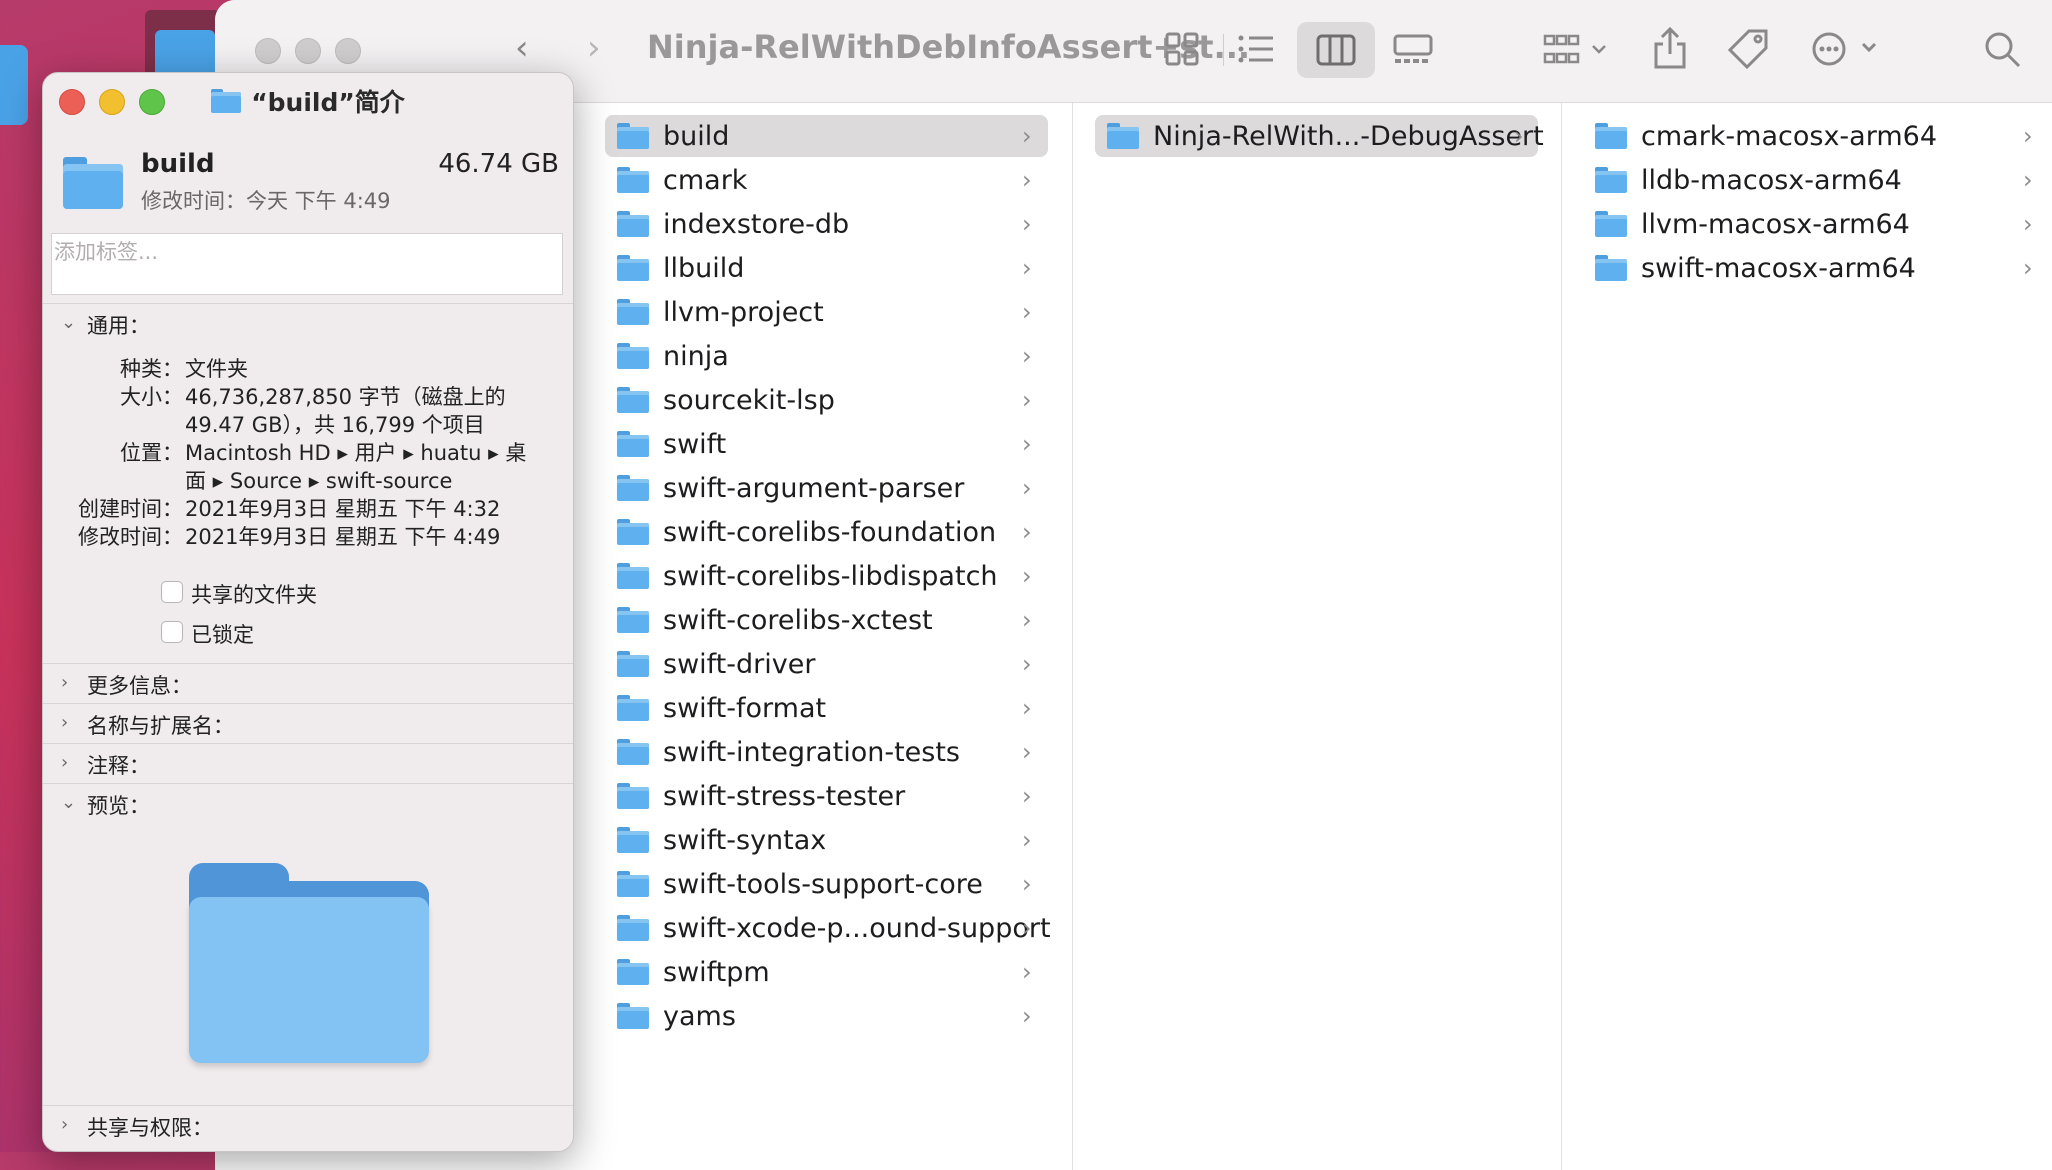 Image resolution: width=2052 pixels, height=1170 pixels. What do you see at coordinates (1578, 50) in the screenshot?
I see `group-icon` at bounding box center [1578, 50].